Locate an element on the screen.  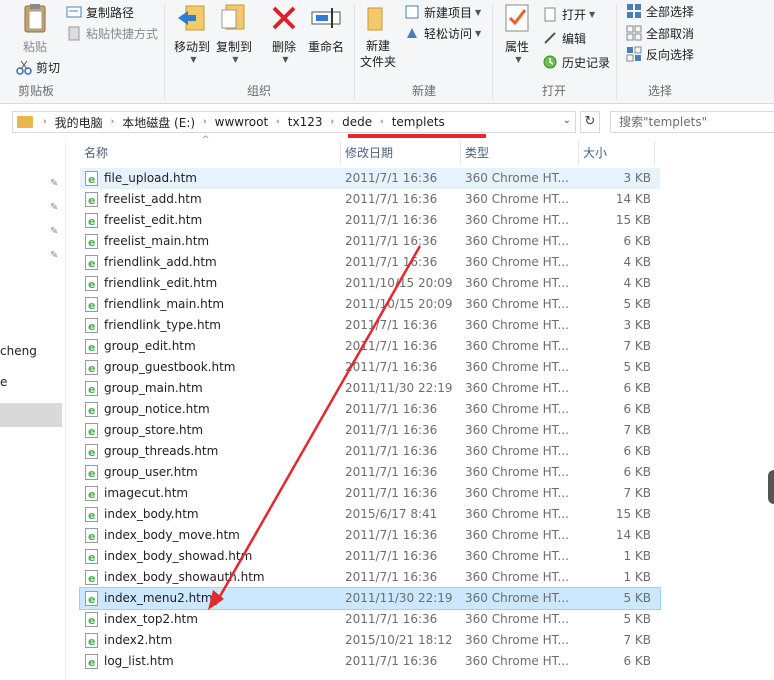
scroll-handle is located at coordinates (771, 487).